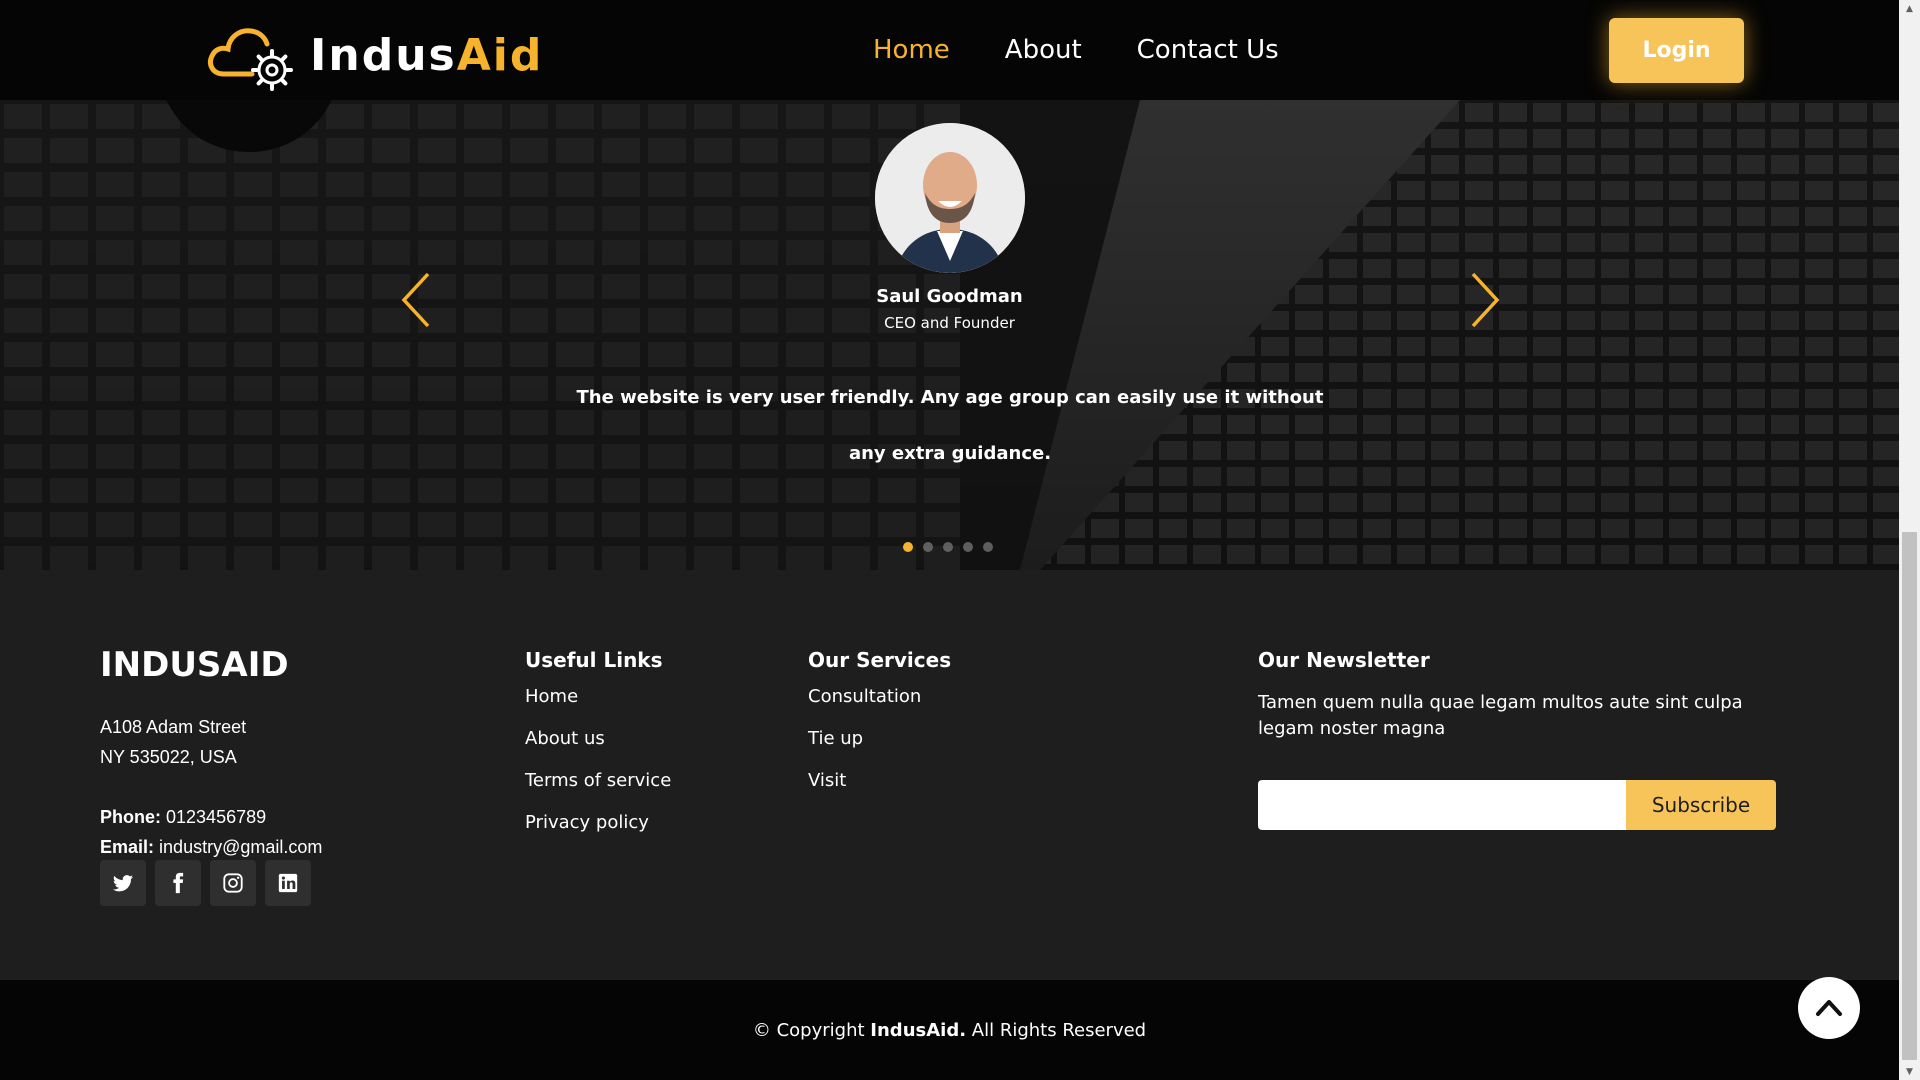 The width and height of the screenshot is (1920, 1080). I want to click on service-tie-up: Tie up, so click(864, 739).